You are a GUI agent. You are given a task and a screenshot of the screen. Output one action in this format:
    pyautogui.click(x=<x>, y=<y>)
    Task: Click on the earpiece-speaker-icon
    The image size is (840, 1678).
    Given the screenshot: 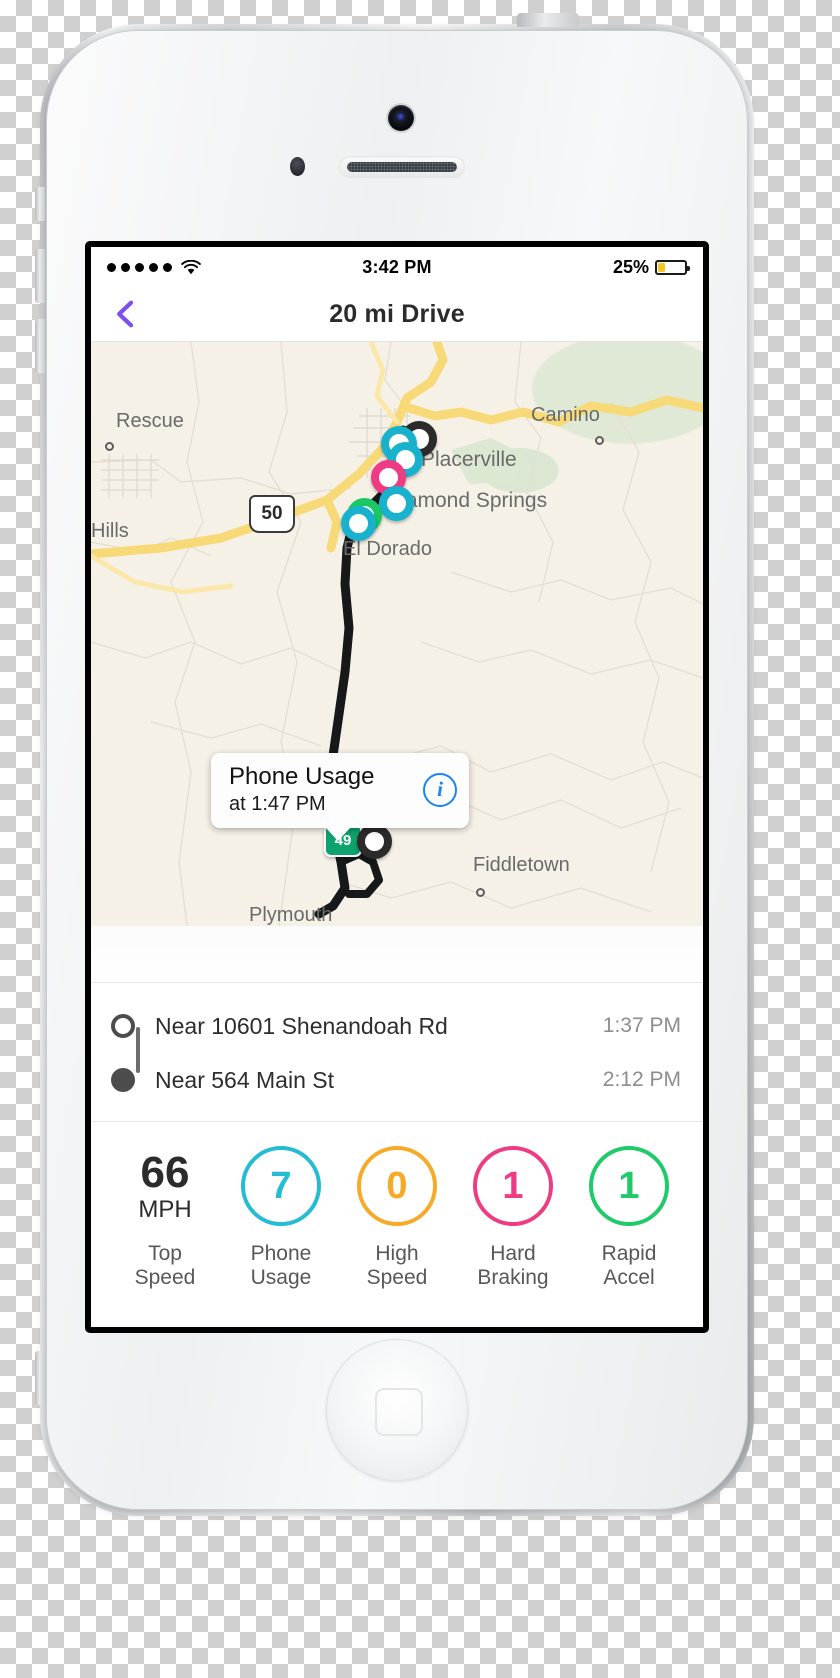 What is the action you would take?
    pyautogui.click(x=402, y=167)
    